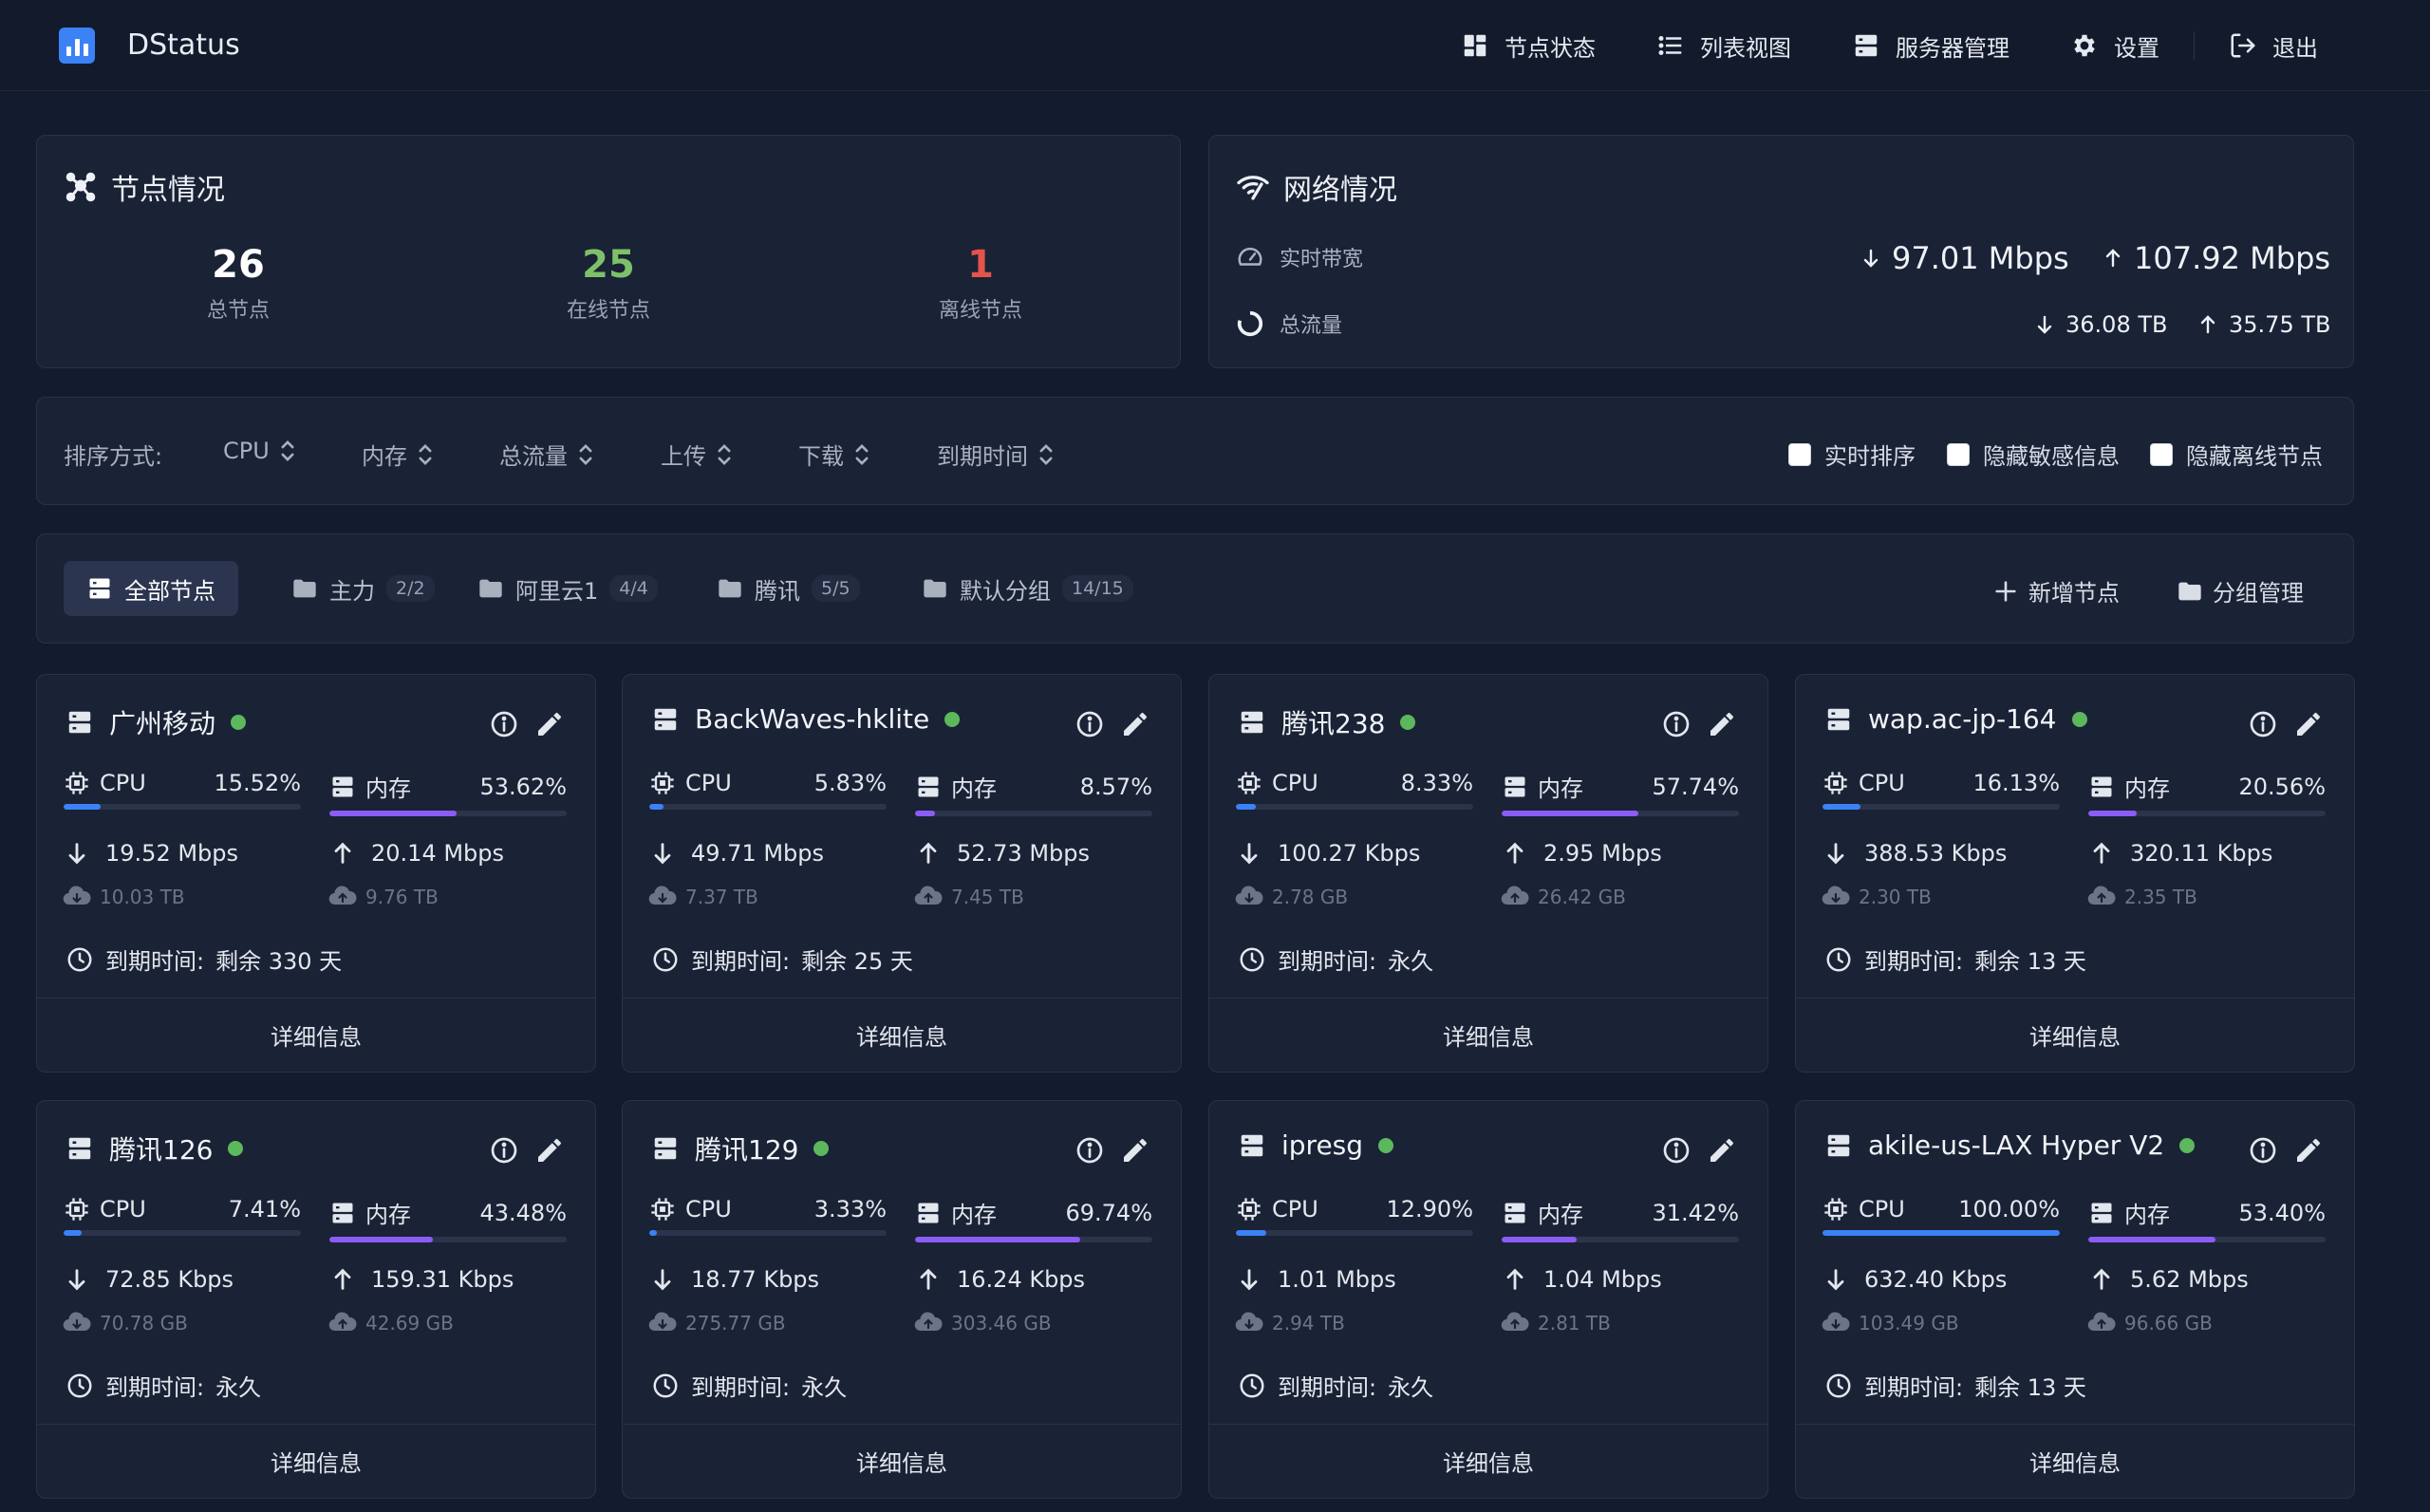  I want to click on sort-total-traffic: 总流量, so click(547, 454).